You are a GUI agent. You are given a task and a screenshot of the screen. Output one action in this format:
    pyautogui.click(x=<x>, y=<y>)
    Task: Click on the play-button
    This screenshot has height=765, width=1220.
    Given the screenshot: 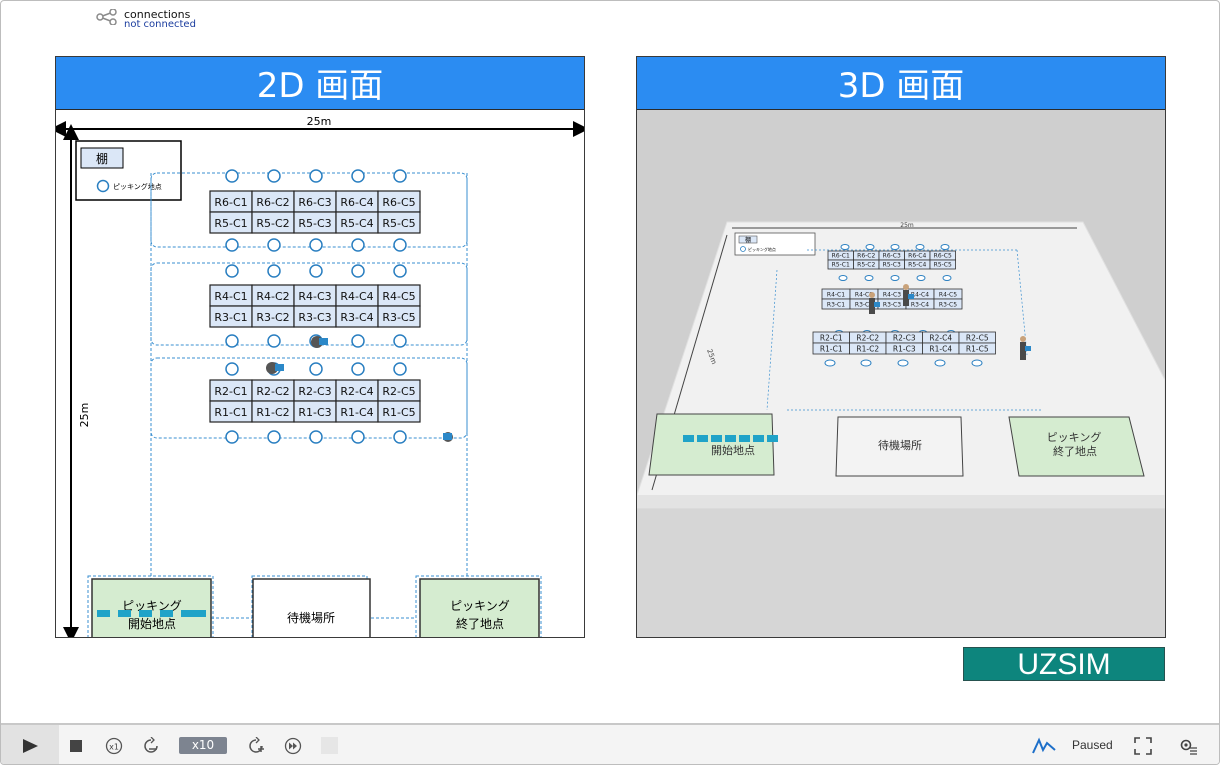 What is the action you would take?
    pyautogui.click(x=30, y=744)
    